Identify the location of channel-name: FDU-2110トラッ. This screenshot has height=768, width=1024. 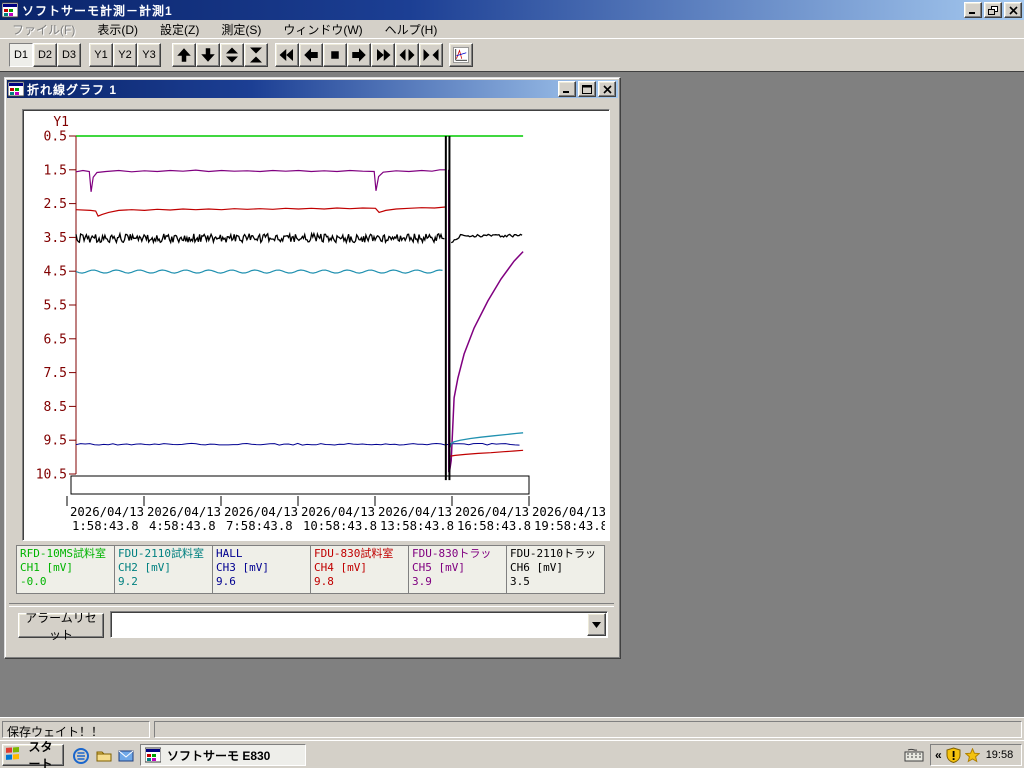
(553, 553).